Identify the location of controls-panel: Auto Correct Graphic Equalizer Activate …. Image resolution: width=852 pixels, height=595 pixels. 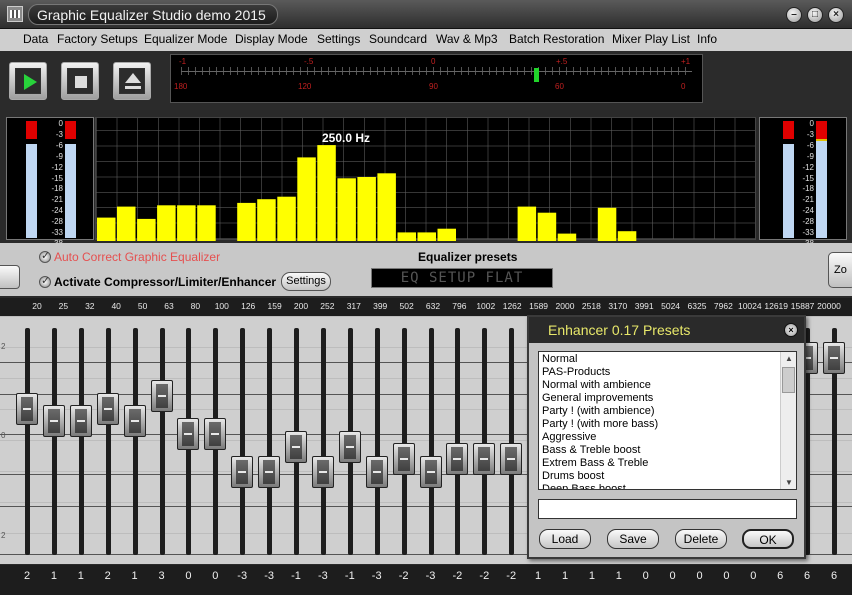
(426, 269).